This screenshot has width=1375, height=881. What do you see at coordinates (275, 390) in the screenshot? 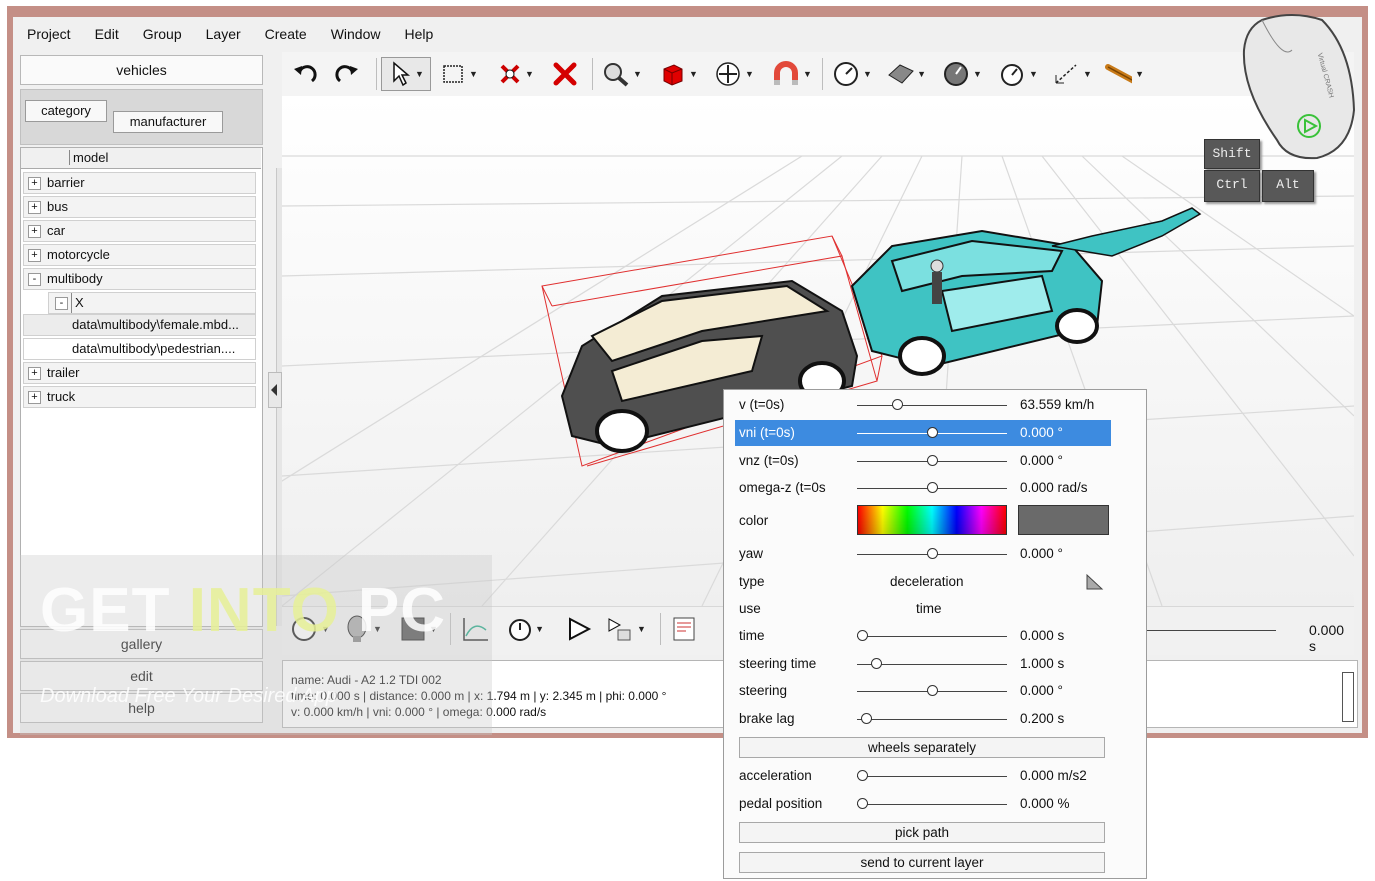
I see `collapse-panel-handle` at bounding box center [275, 390].